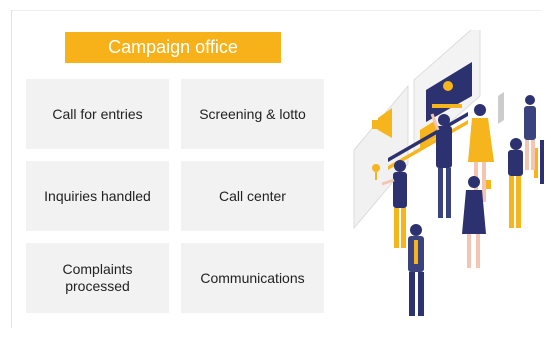  What do you see at coordinates (416, 270) in the screenshot?
I see `person-man-front` at bounding box center [416, 270].